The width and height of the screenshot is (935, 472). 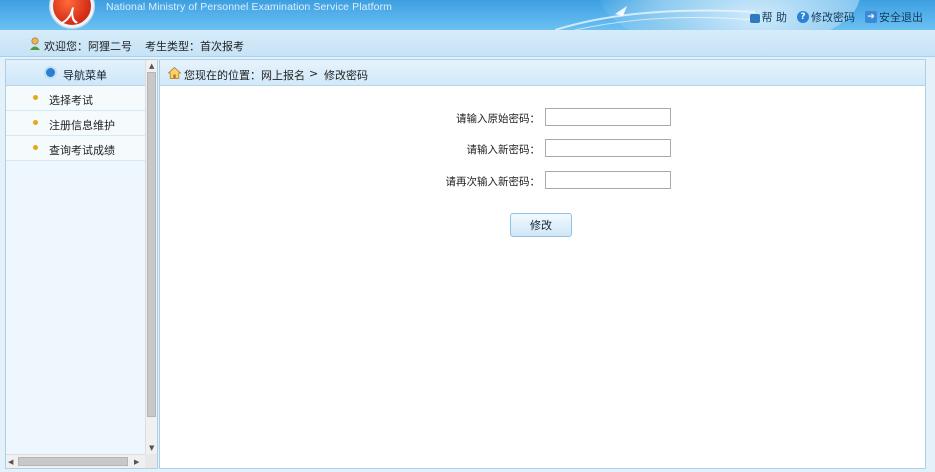 What do you see at coordinates (503, 150) in the screenshot?
I see `new-password-label: 请输入新密码：` at bounding box center [503, 150].